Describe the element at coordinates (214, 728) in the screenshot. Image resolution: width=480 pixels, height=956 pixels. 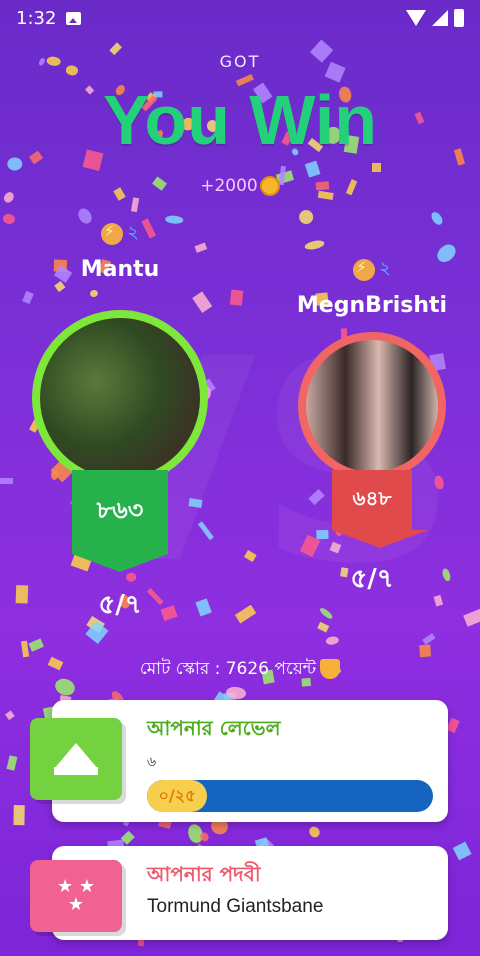
I see `level-heading: আপনার লেভেল` at that location.